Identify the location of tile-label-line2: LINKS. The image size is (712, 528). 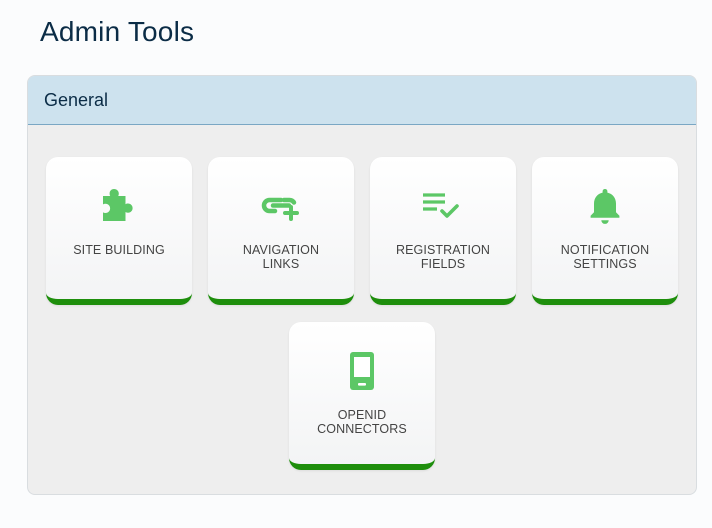
(281, 264).